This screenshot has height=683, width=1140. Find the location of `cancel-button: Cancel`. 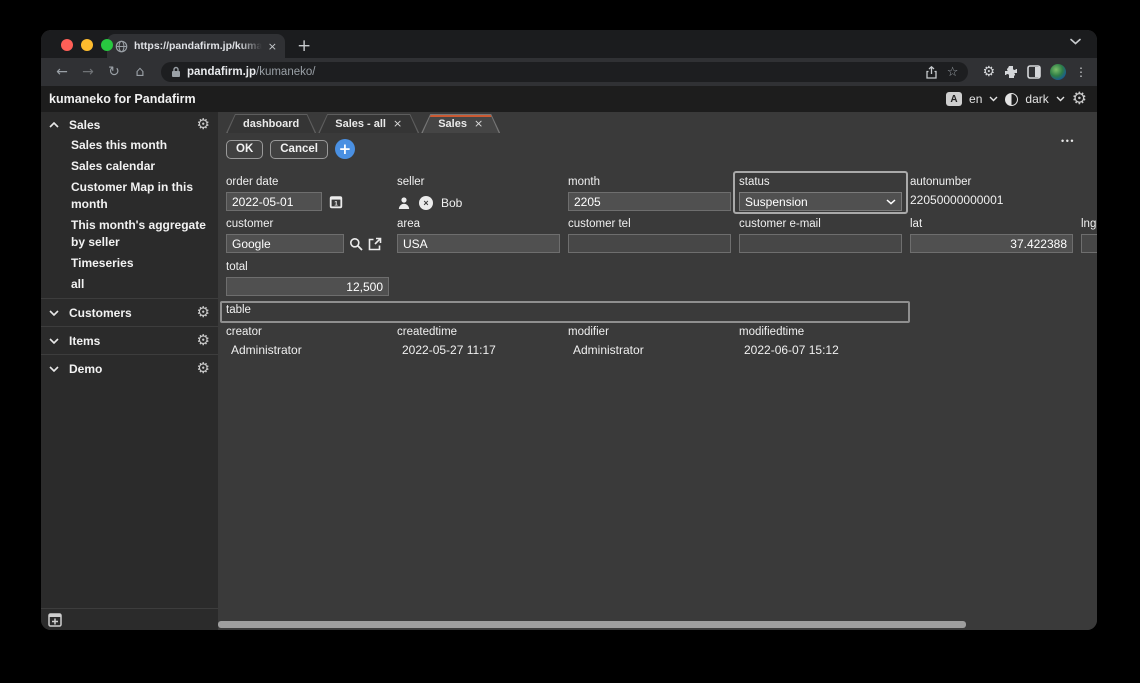

cancel-button: Cancel is located at coordinates (299, 149).